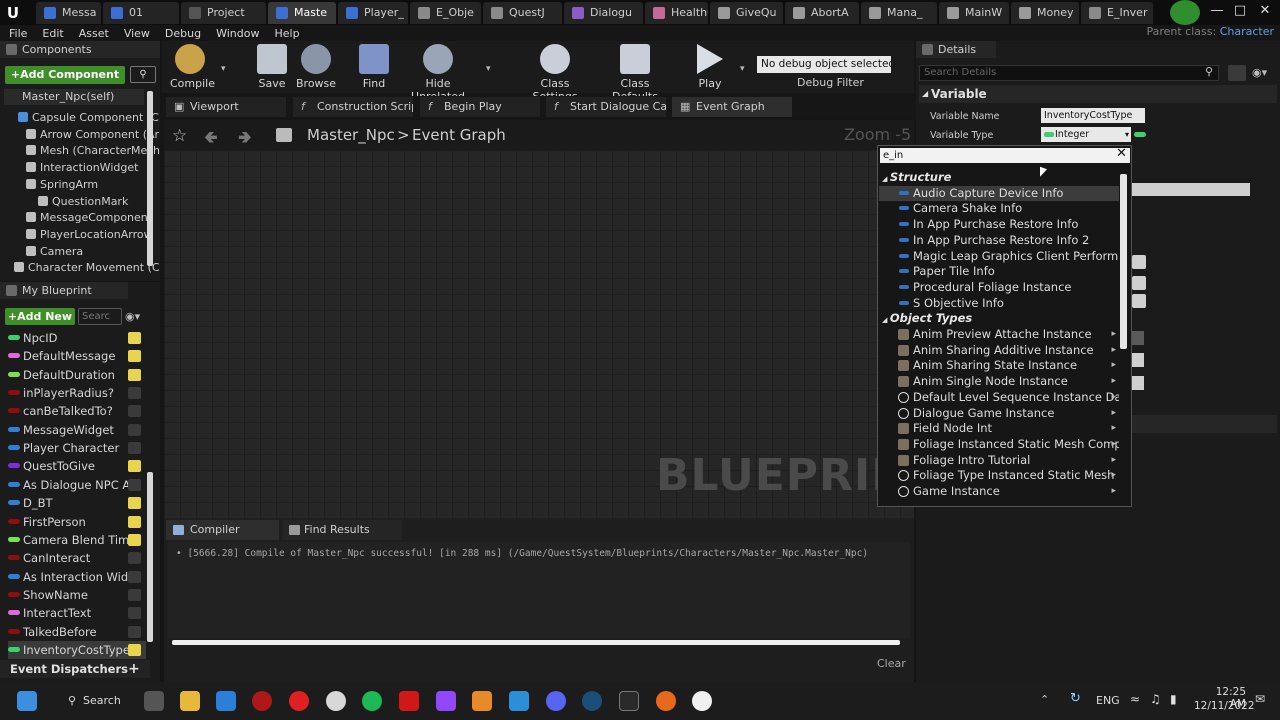 The image size is (1280, 720). What do you see at coordinates (183, 33) in the screenshot?
I see `menu-debug: Debug` at bounding box center [183, 33].